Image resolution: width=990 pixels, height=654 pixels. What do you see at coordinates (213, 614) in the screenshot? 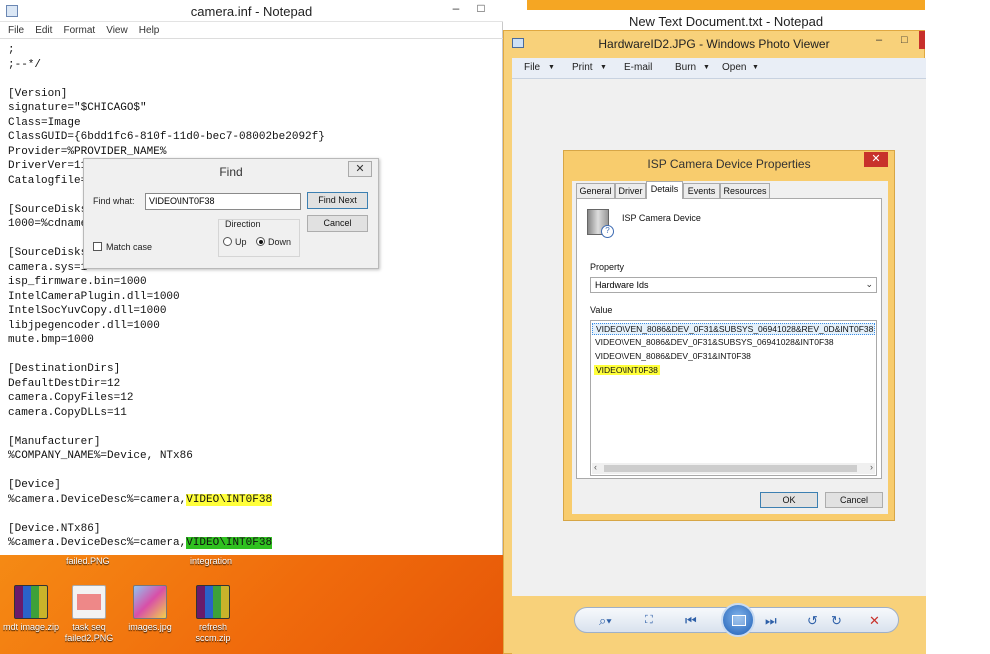
I see `desktop-icon-refresh-sccm: refresh sccm.zip` at bounding box center [213, 614].